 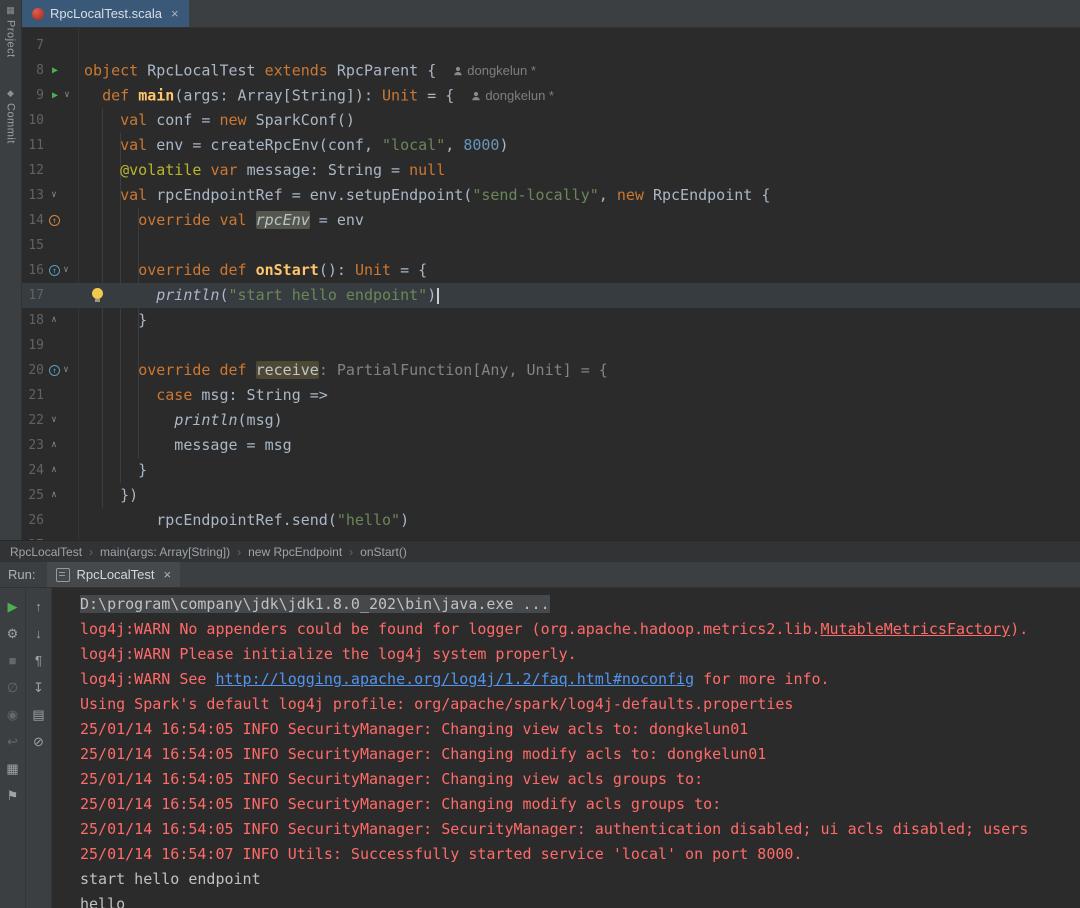 I want to click on code-line: 12 @volatile var message: String = null, so click(x=551, y=170).